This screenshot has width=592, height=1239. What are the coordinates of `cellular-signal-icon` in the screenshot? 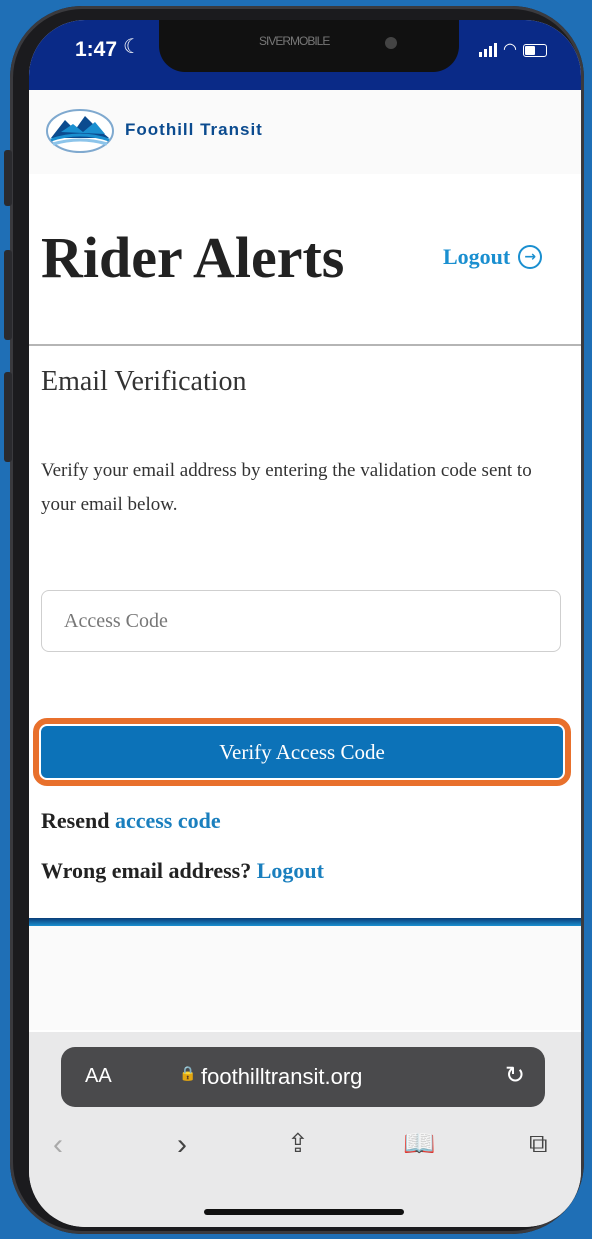 It's located at (488, 50).